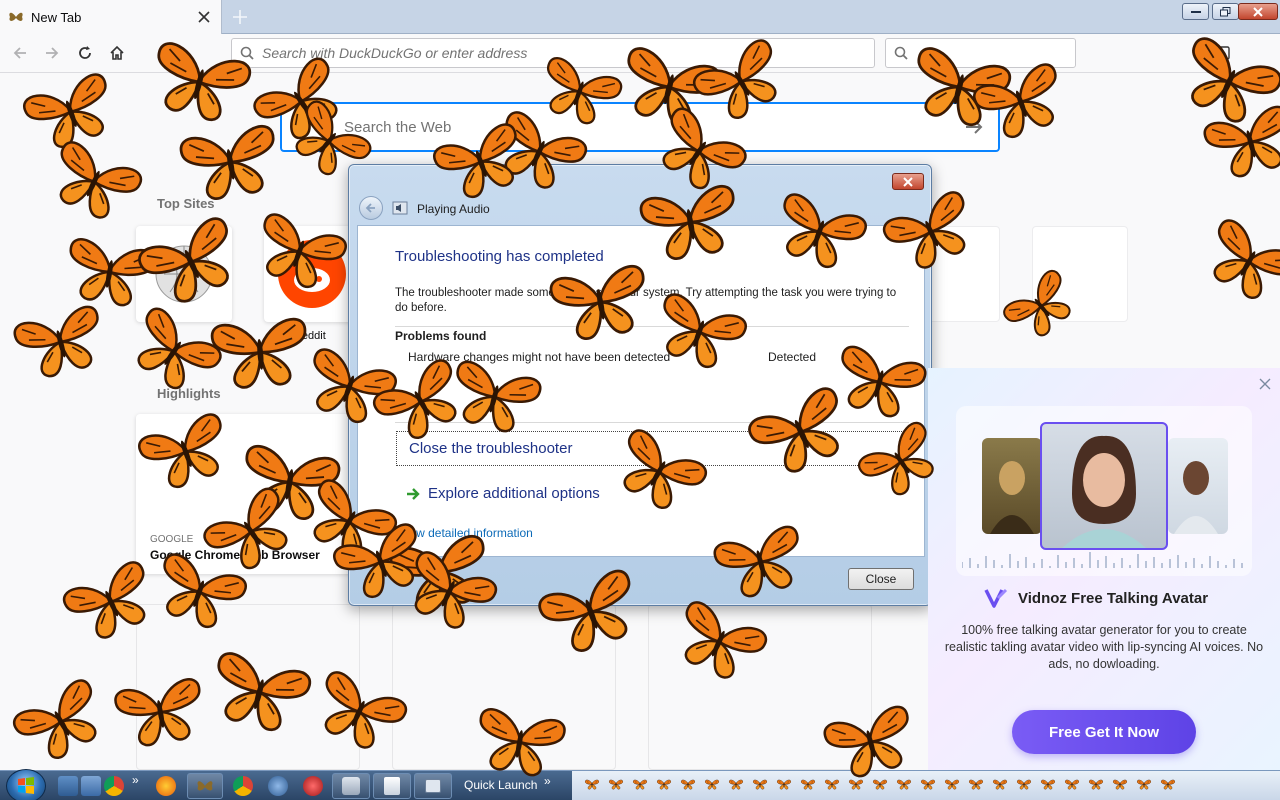 The image size is (1280, 800). I want to click on taskbar: » Quick Launch », so click(640, 784).